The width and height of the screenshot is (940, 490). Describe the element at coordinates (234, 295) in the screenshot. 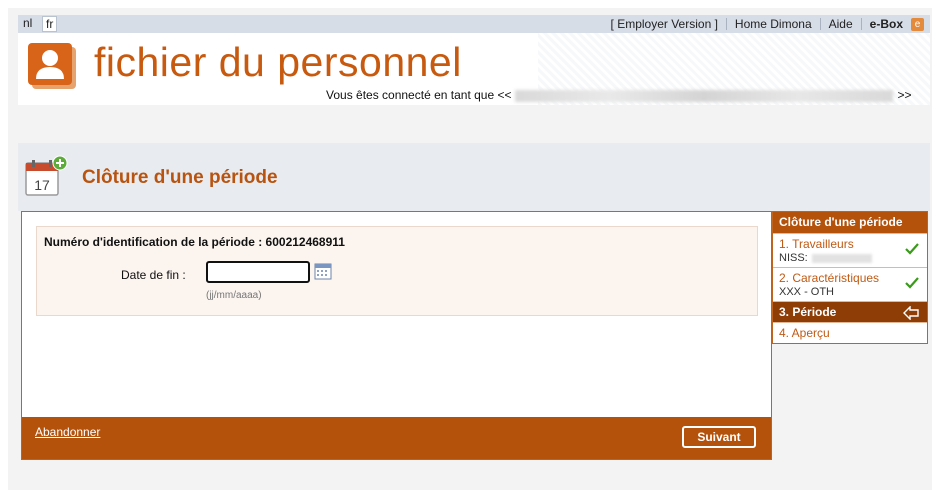

I see `date-format-hint: (jj/mm/aaaa)` at that location.